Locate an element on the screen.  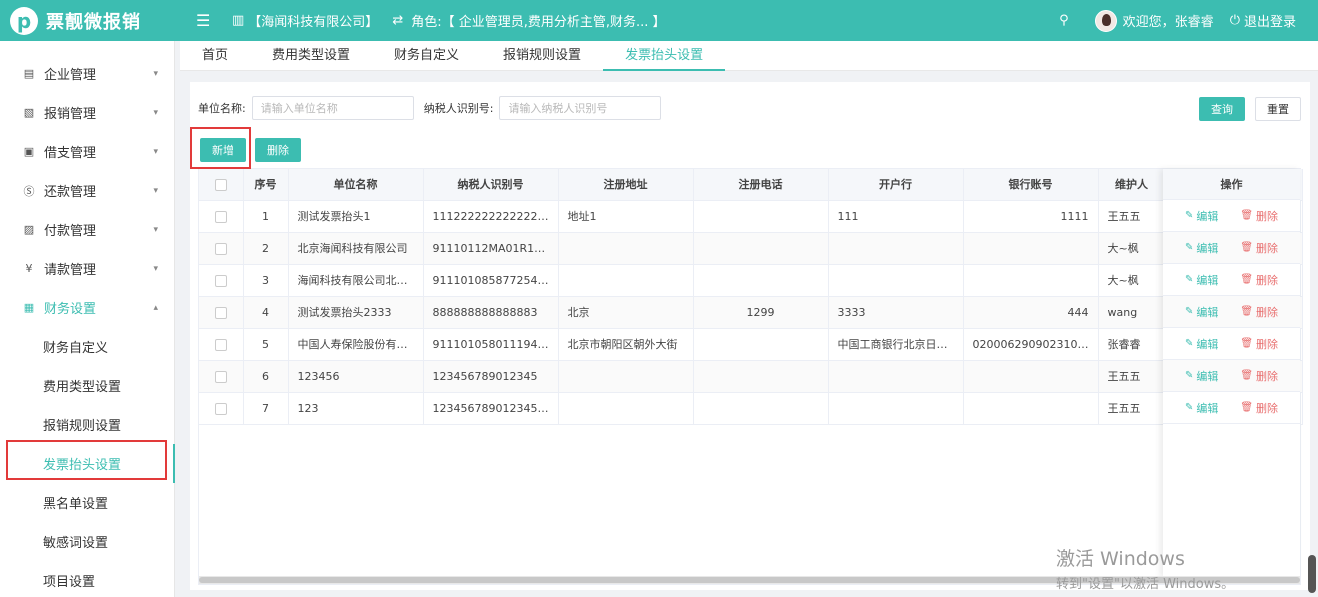
tab-finance-custom: 财务自定义 is located at coordinates (426, 56).